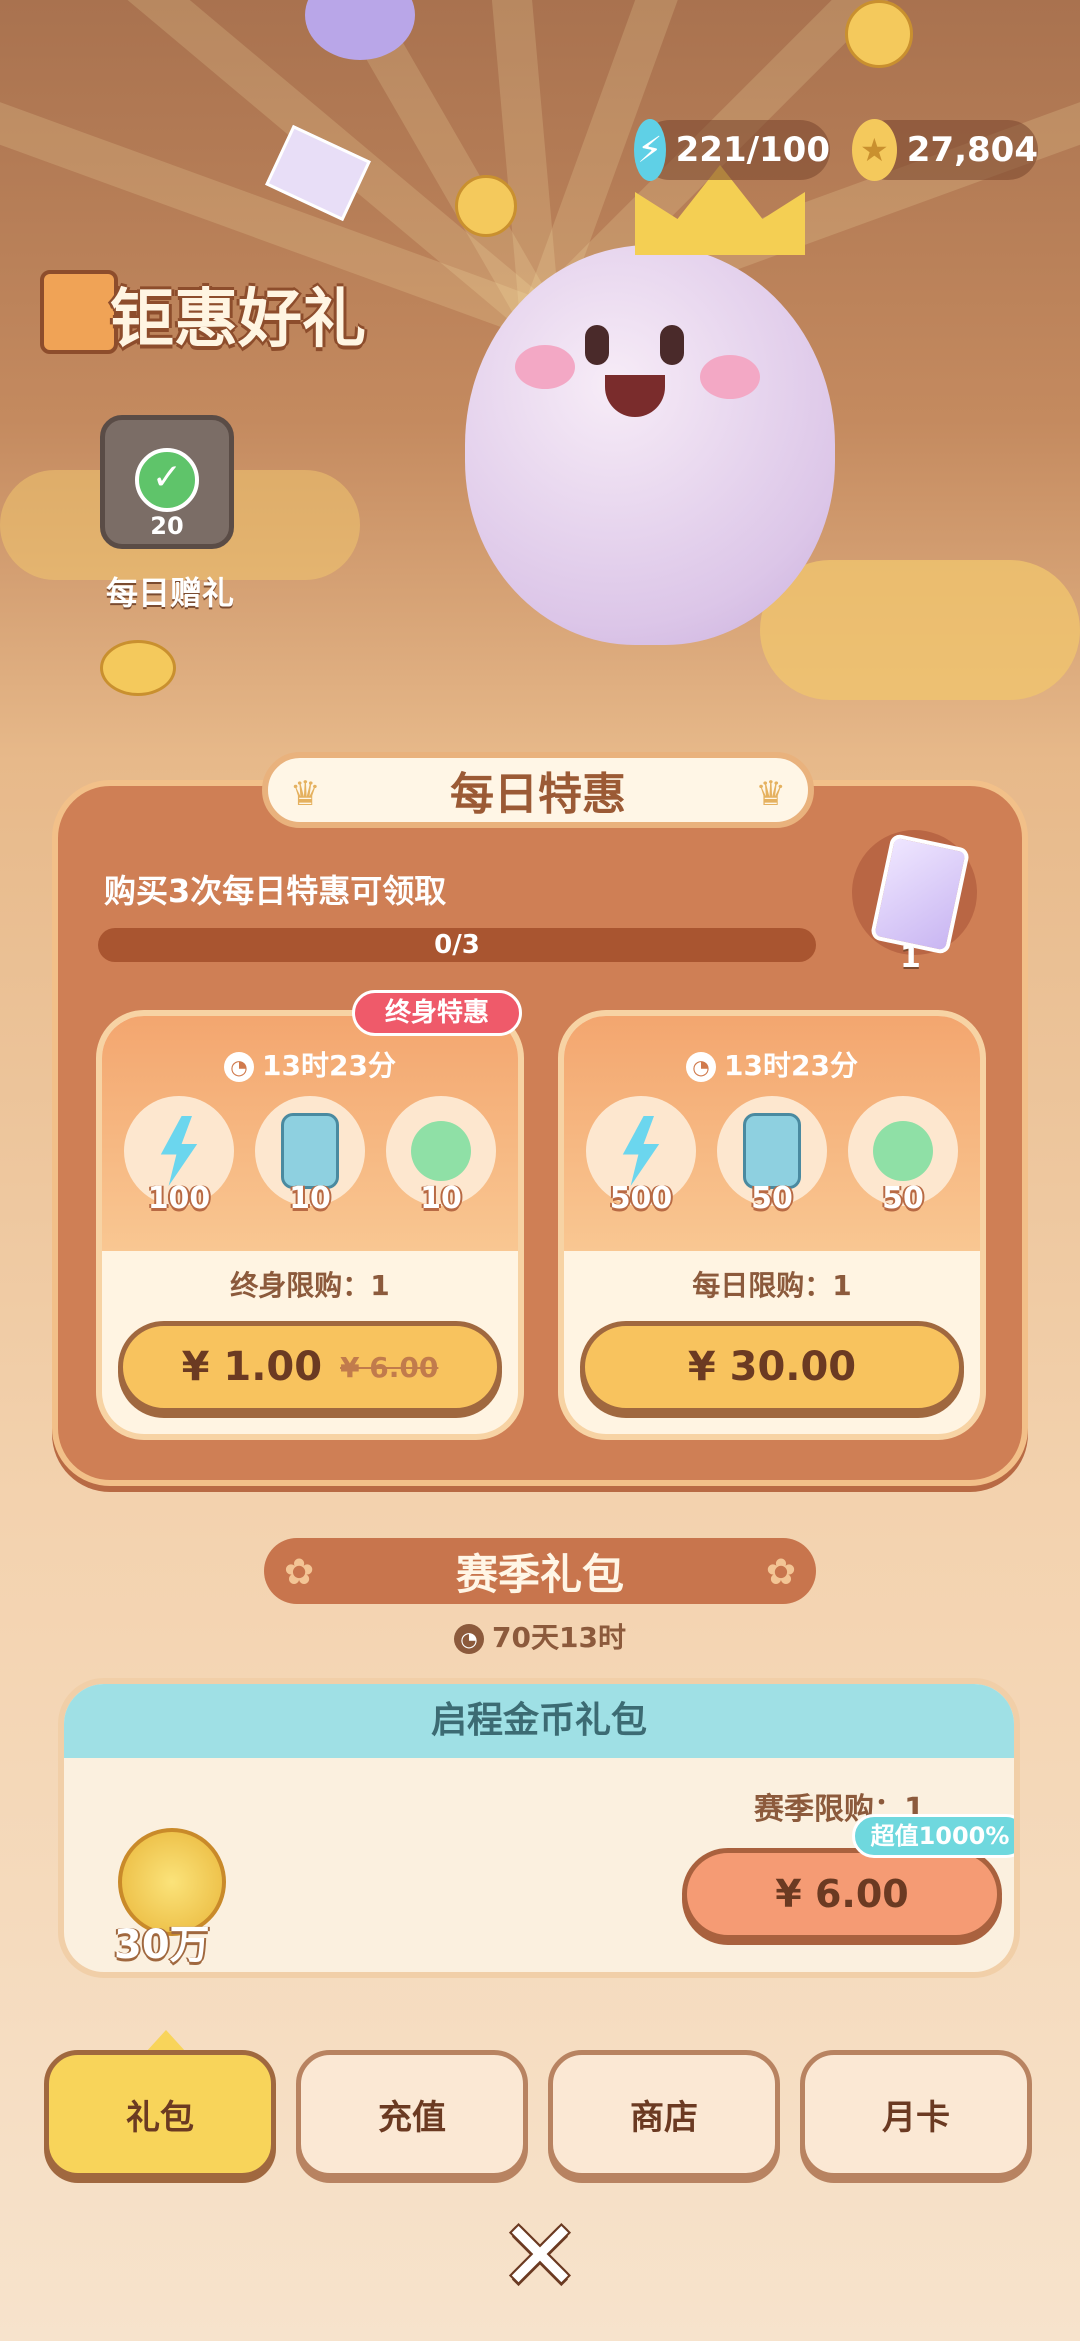  What do you see at coordinates (539, 1574) in the screenshot?
I see `season-title: 赛季礼包` at bounding box center [539, 1574].